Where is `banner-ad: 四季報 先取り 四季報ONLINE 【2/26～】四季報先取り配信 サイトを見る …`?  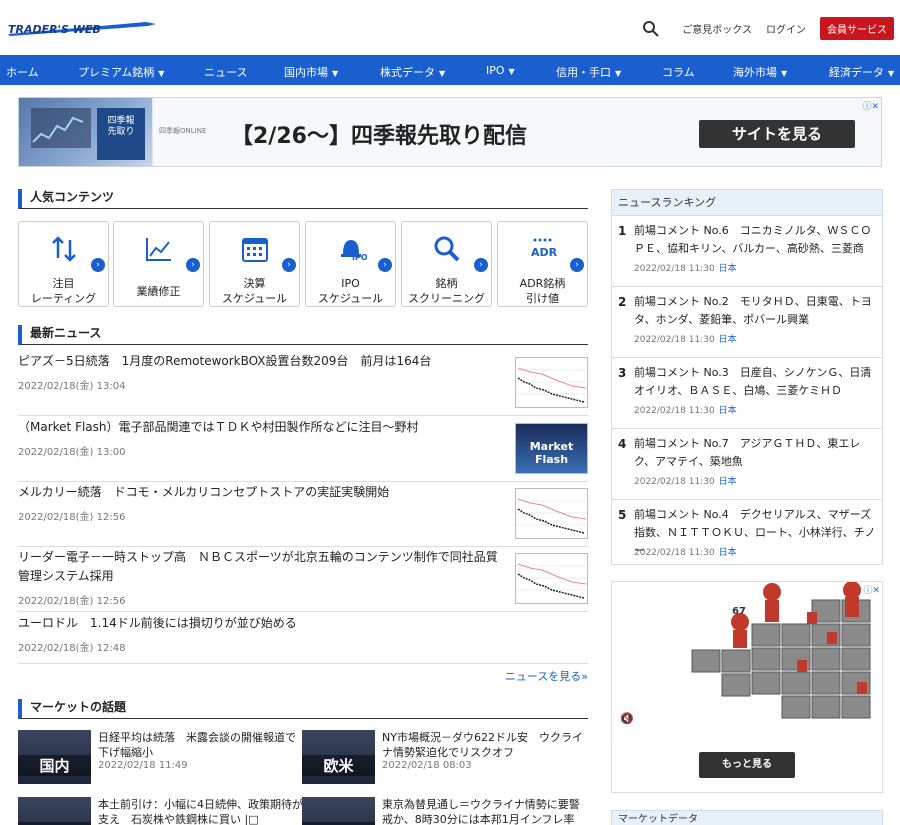 banner-ad: 四季報 先取り 四季報ONLINE 【2/26～】四季報先取り配信 サイトを見る … is located at coordinates (450, 132).